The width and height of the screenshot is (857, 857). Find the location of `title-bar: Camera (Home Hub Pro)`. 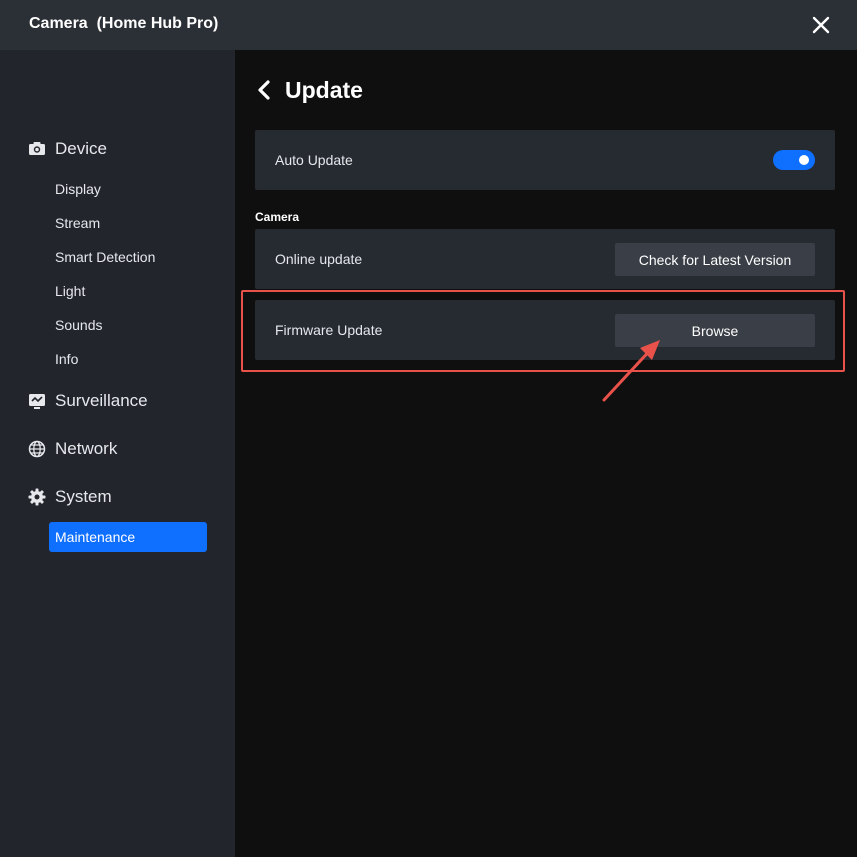

title-bar: Camera (Home Hub Pro) is located at coordinates (428, 25).